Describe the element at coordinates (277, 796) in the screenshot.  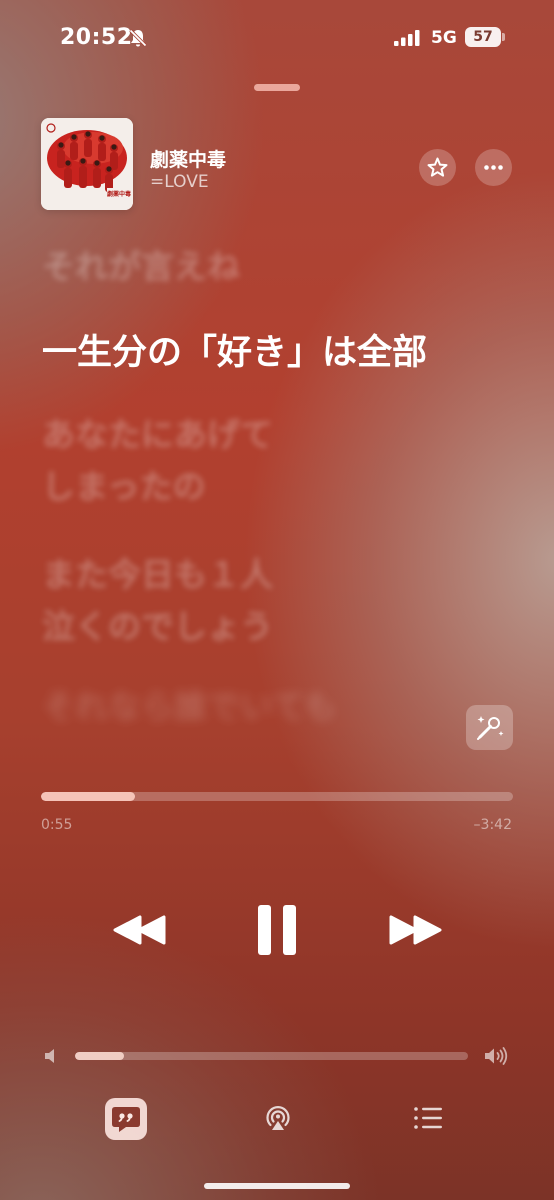
I see `playback-scrubber` at that location.